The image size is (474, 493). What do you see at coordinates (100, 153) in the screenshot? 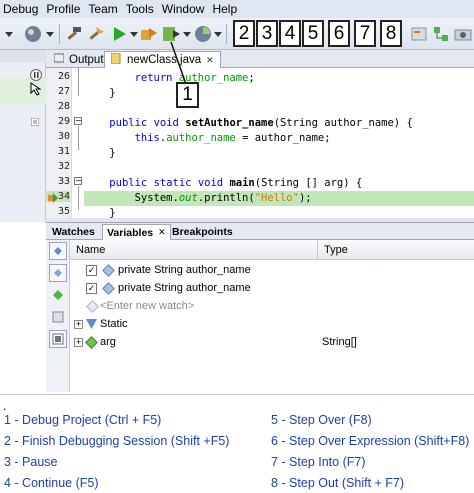
I see `code-line-31: }` at bounding box center [100, 153].